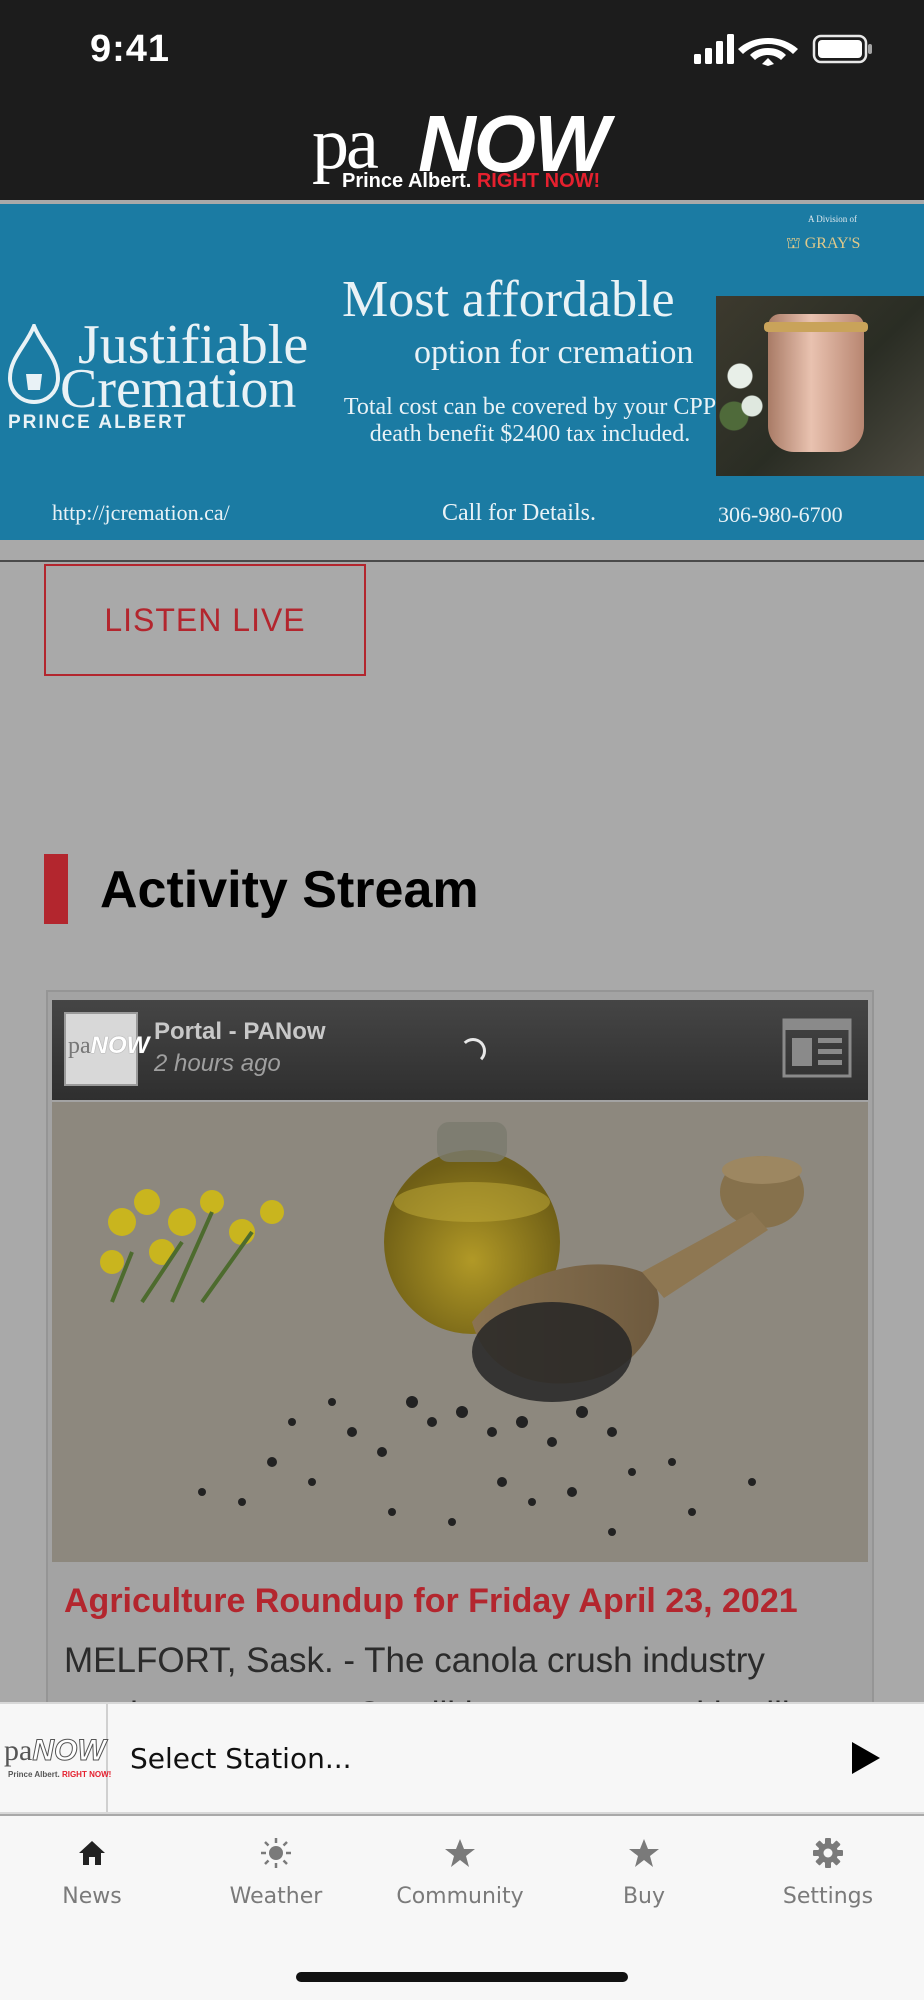 The width and height of the screenshot is (924, 2000). I want to click on avatar-logo-now: NOW, so click(120, 1045).